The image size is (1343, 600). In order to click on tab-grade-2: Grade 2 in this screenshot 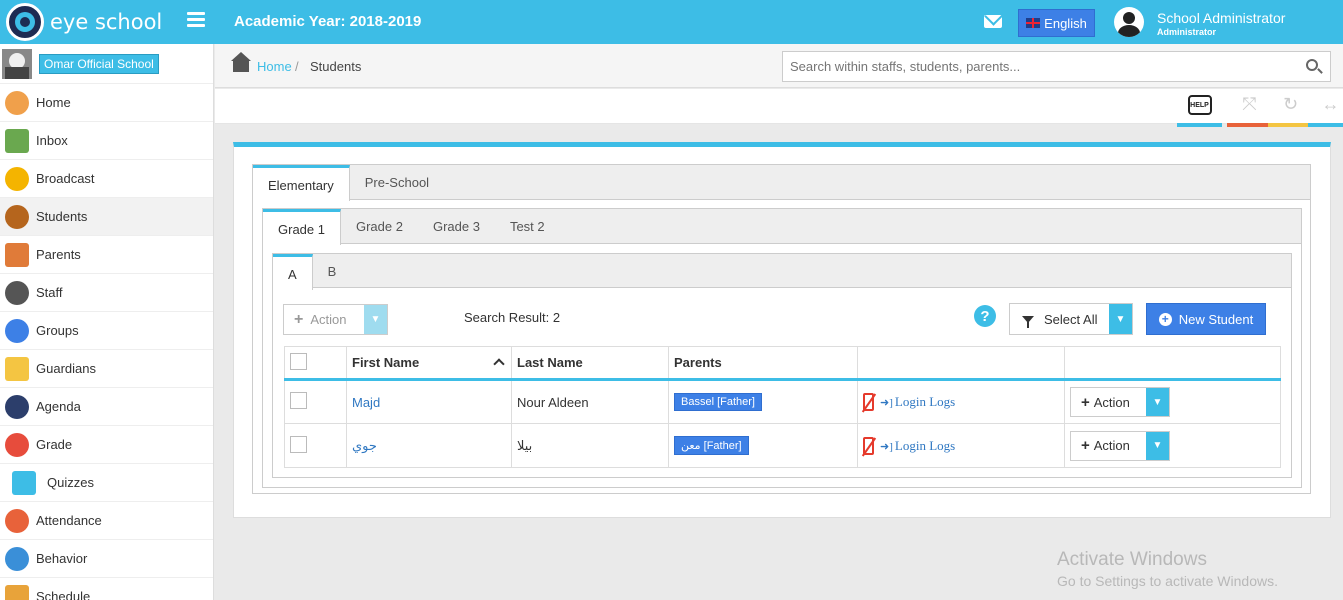, I will do `click(379, 226)`.